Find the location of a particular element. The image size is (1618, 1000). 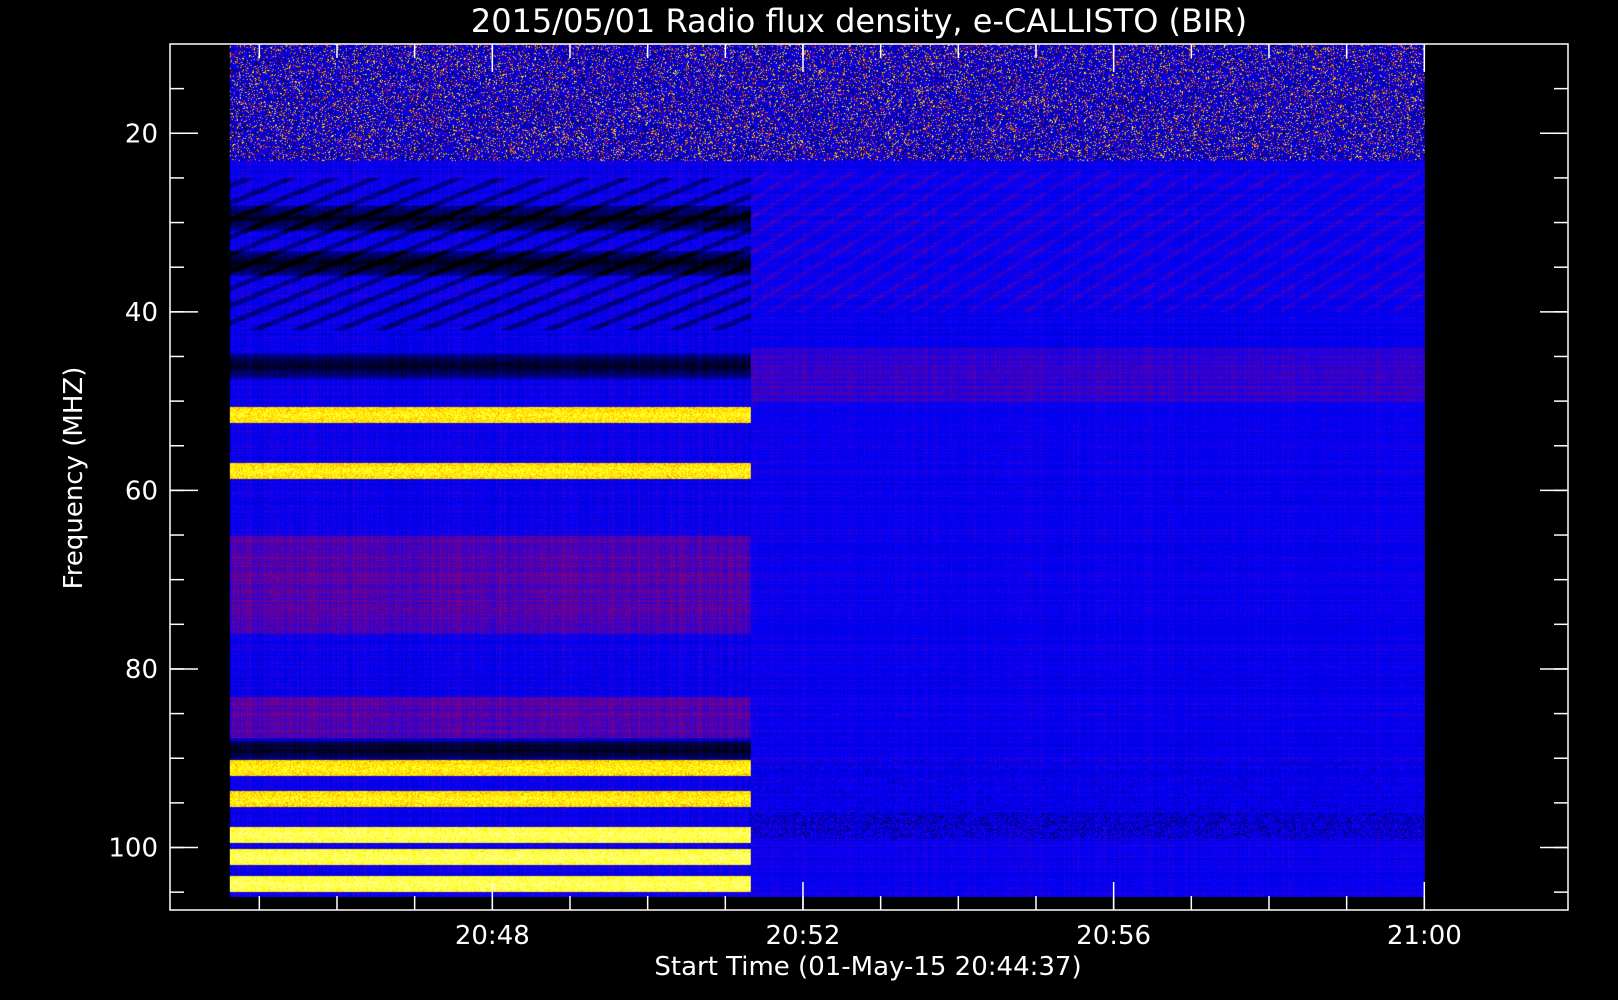

y-tick-label: 80 is located at coordinates (141, 670).